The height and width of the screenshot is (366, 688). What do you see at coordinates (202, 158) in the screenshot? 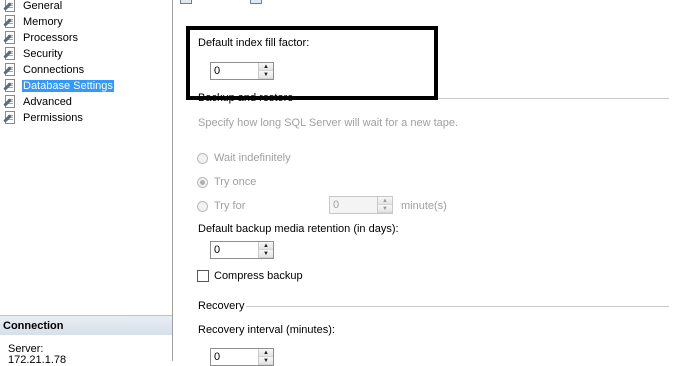
I see `wait-indefinitely-radio` at bounding box center [202, 158].